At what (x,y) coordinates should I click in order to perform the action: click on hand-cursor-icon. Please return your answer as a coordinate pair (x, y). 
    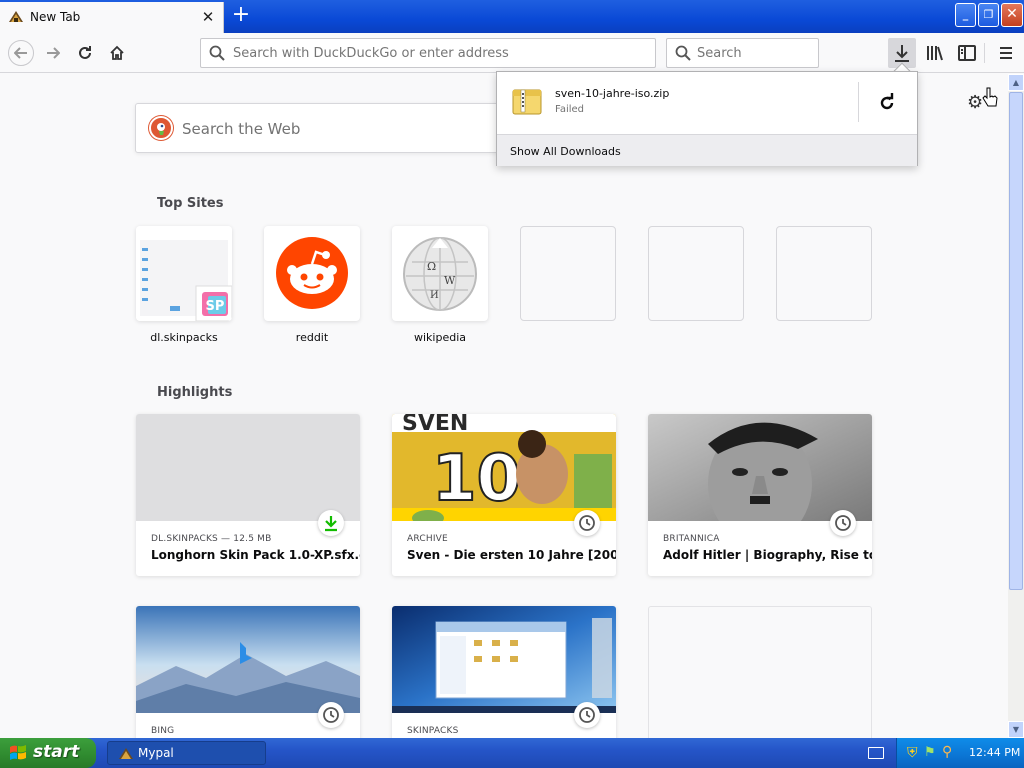
    Looking at the image, I should click on (990, 97).